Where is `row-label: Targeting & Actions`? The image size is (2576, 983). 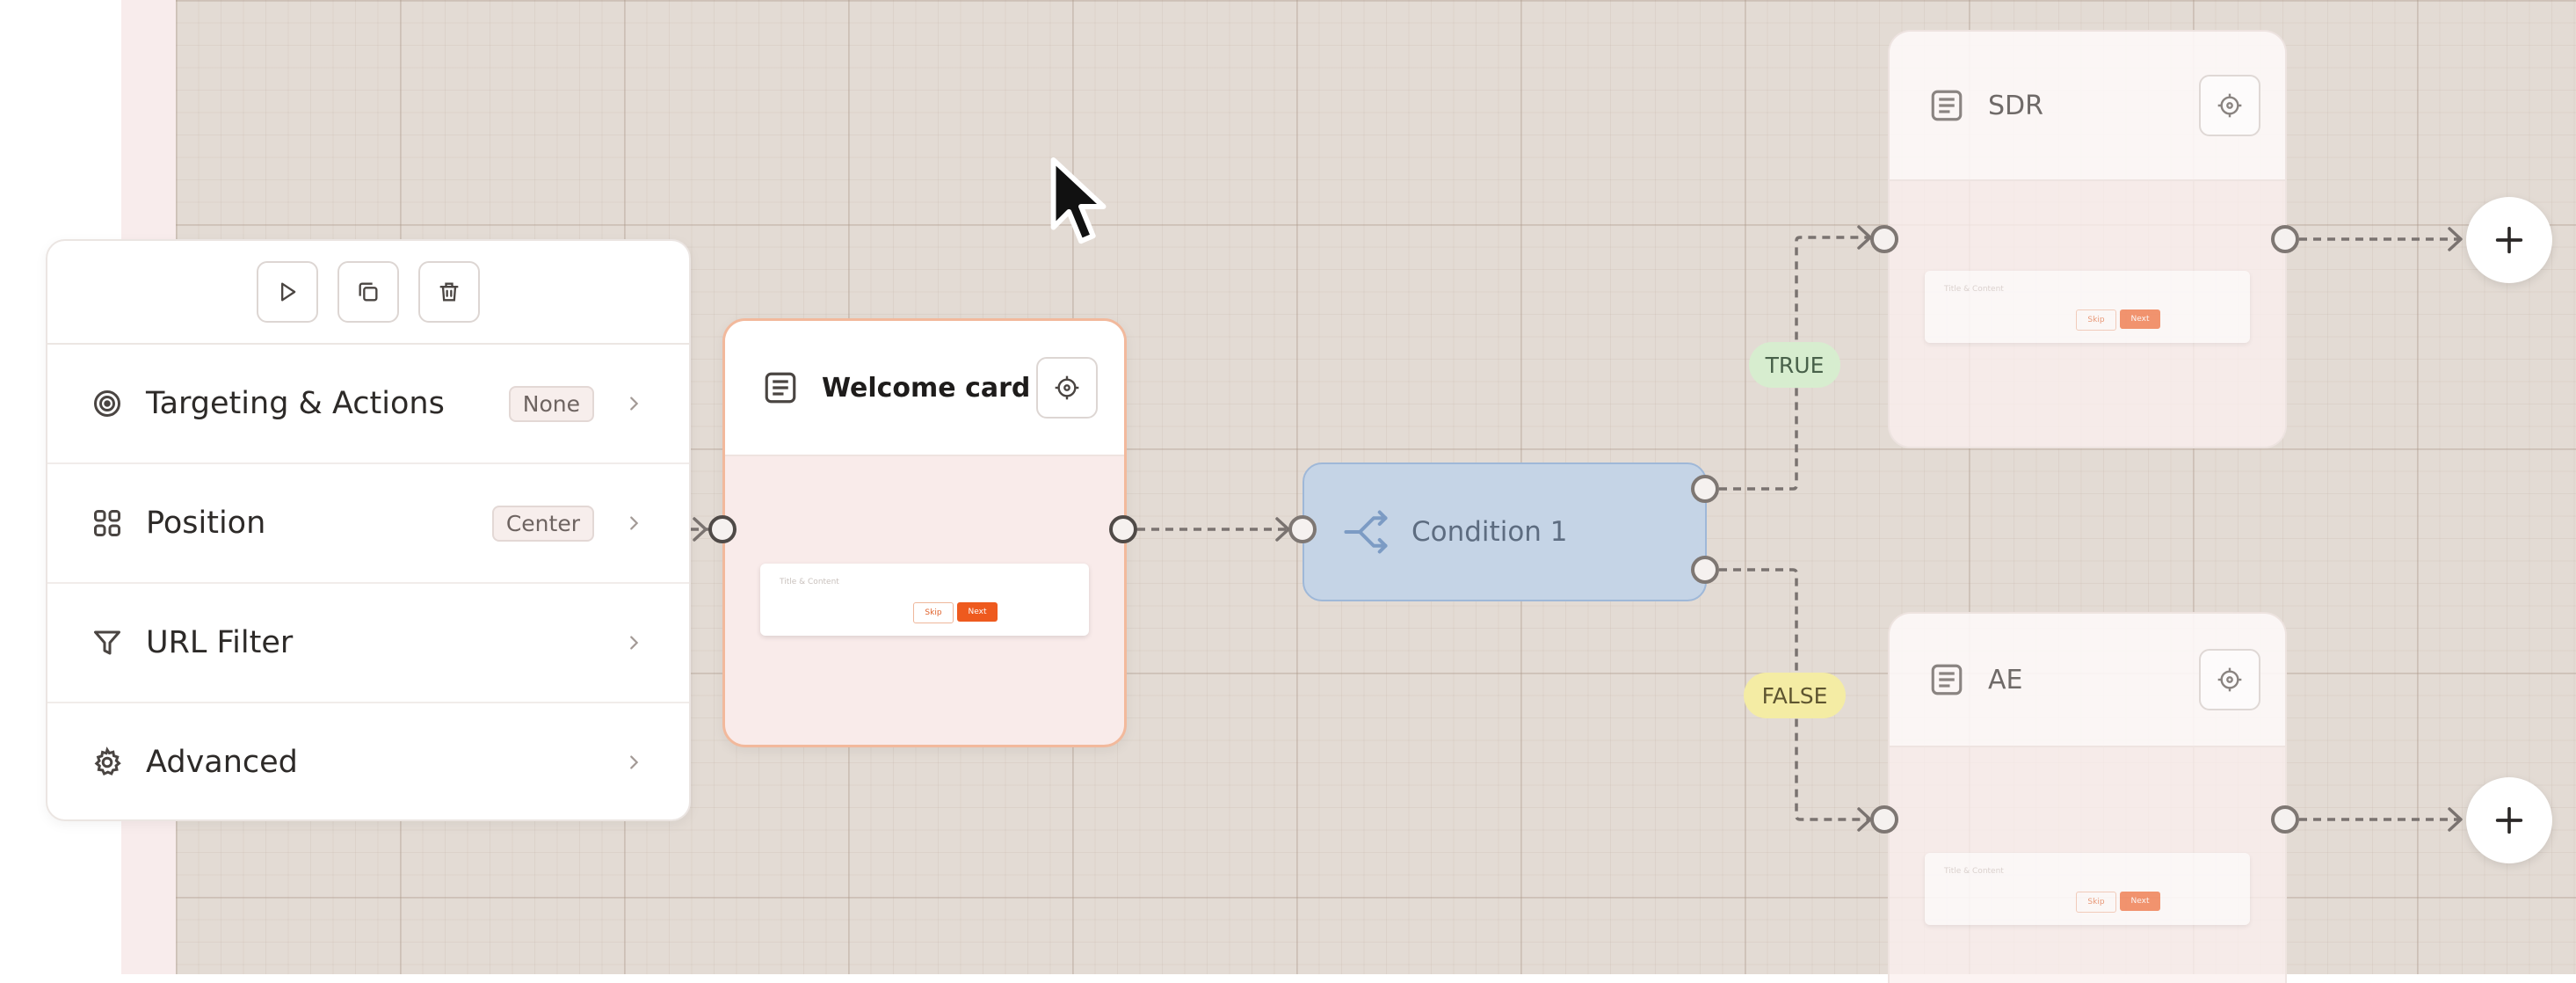 row-label: Targeting & Actions is located at coordinates (295, 404).